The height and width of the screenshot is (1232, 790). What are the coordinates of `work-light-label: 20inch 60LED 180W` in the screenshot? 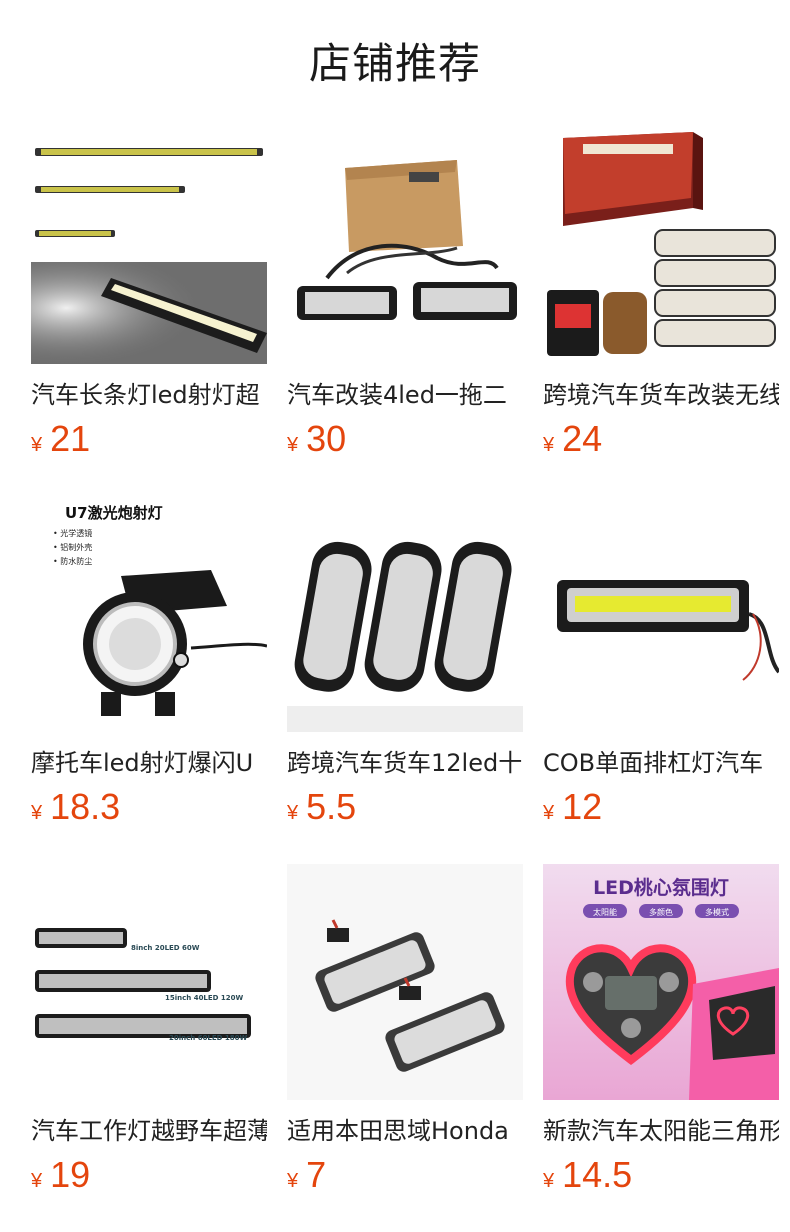 It's located at (208, 1038).